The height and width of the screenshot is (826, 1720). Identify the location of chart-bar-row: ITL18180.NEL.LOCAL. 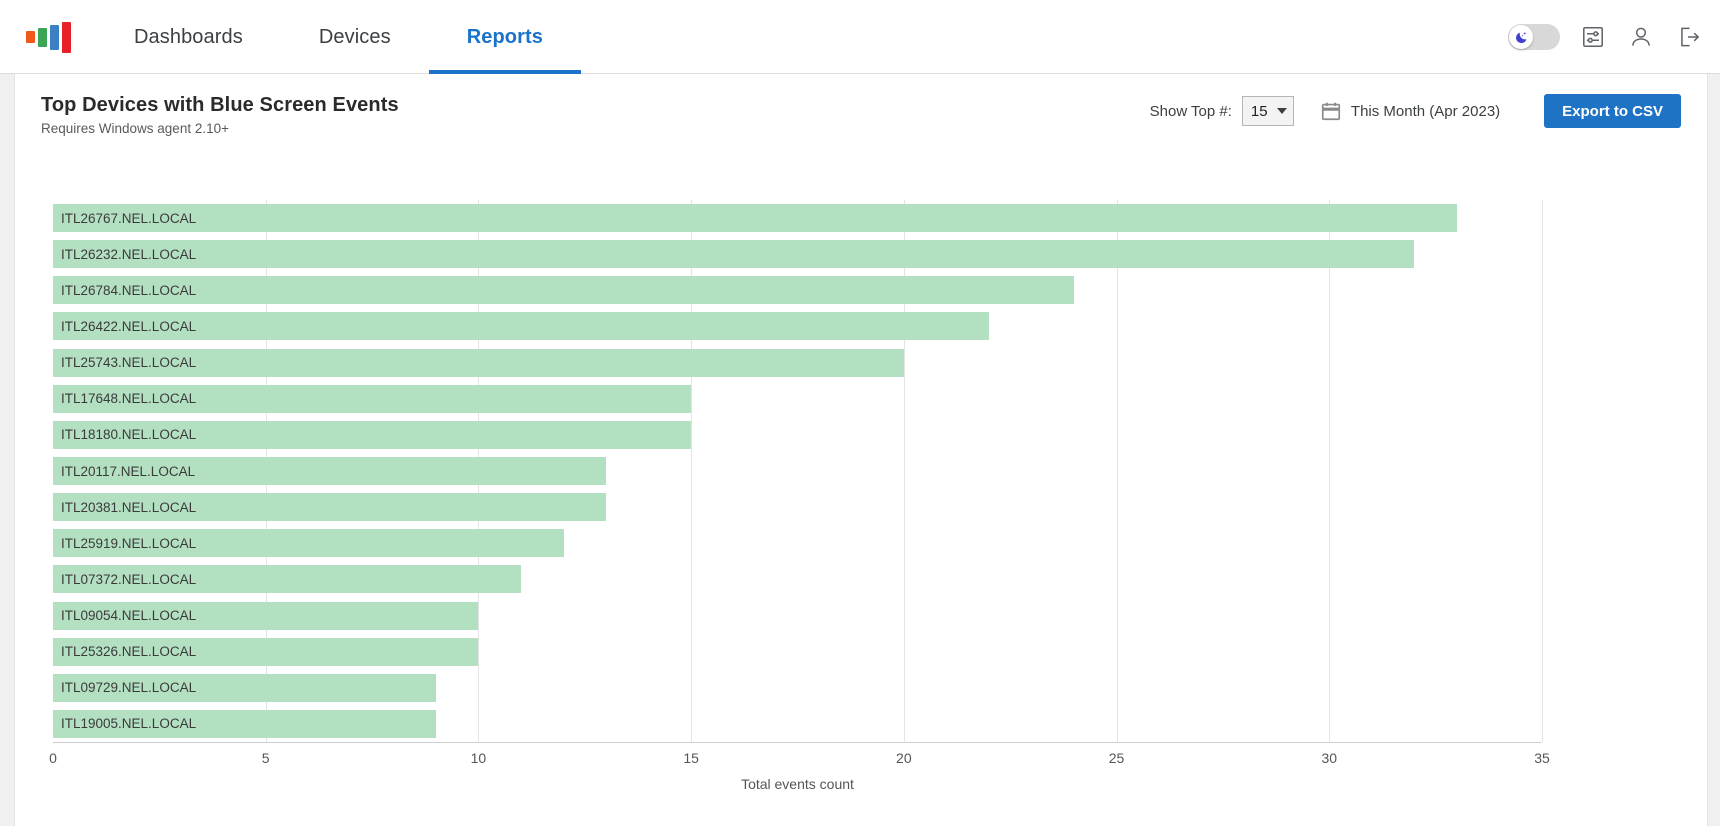
(797, 434).